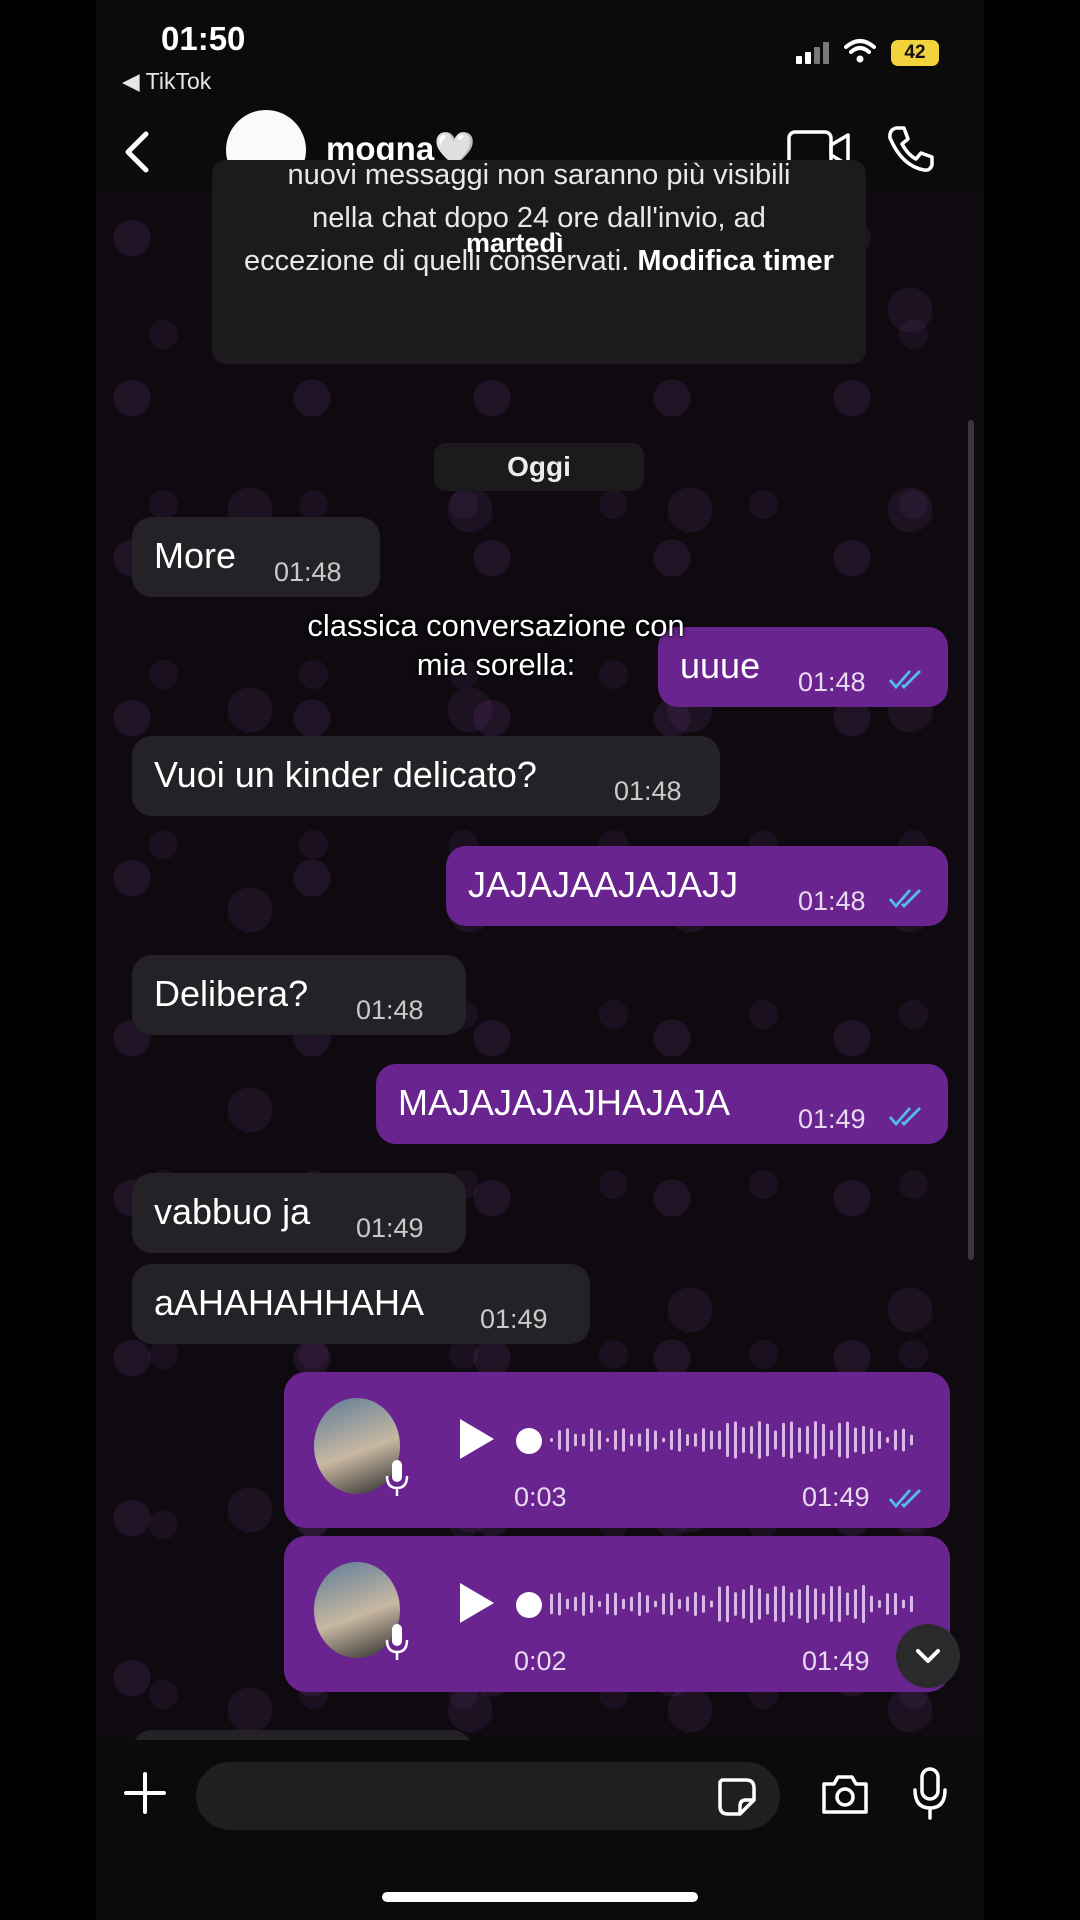 Image resolution: width=1080 pixels, height=1920 pixels. I want to click on phone-call-icon, so click(911, 149).